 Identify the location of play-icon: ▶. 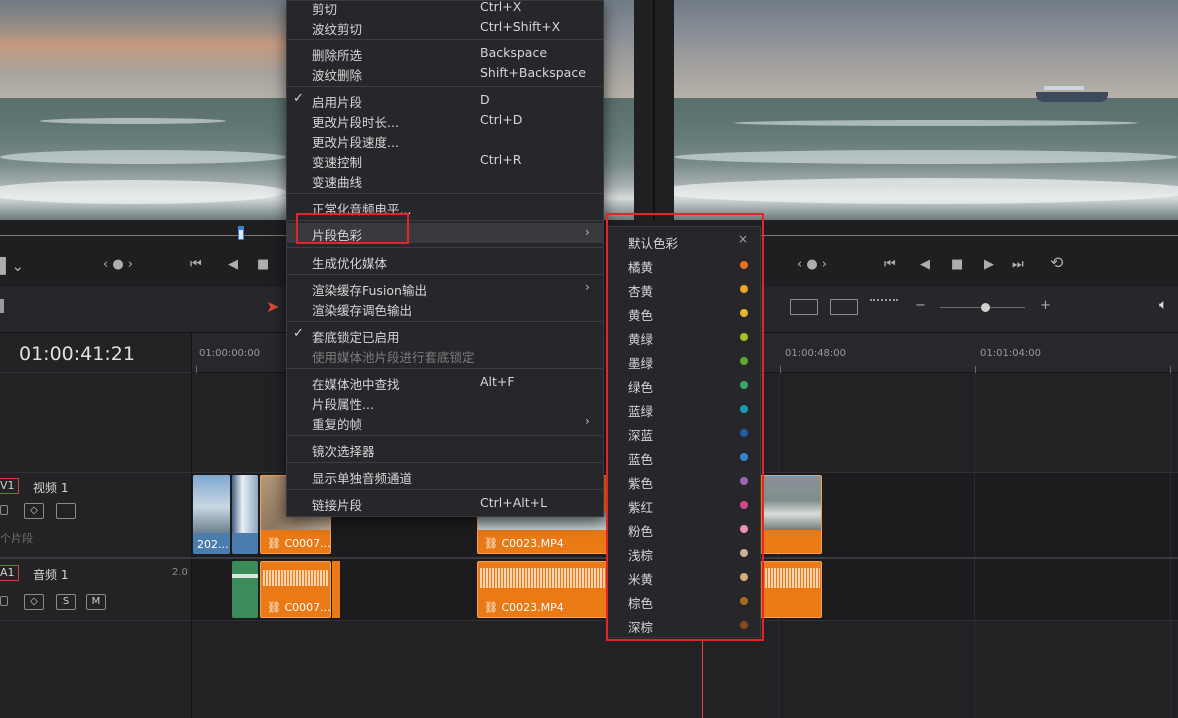
(989, 265).